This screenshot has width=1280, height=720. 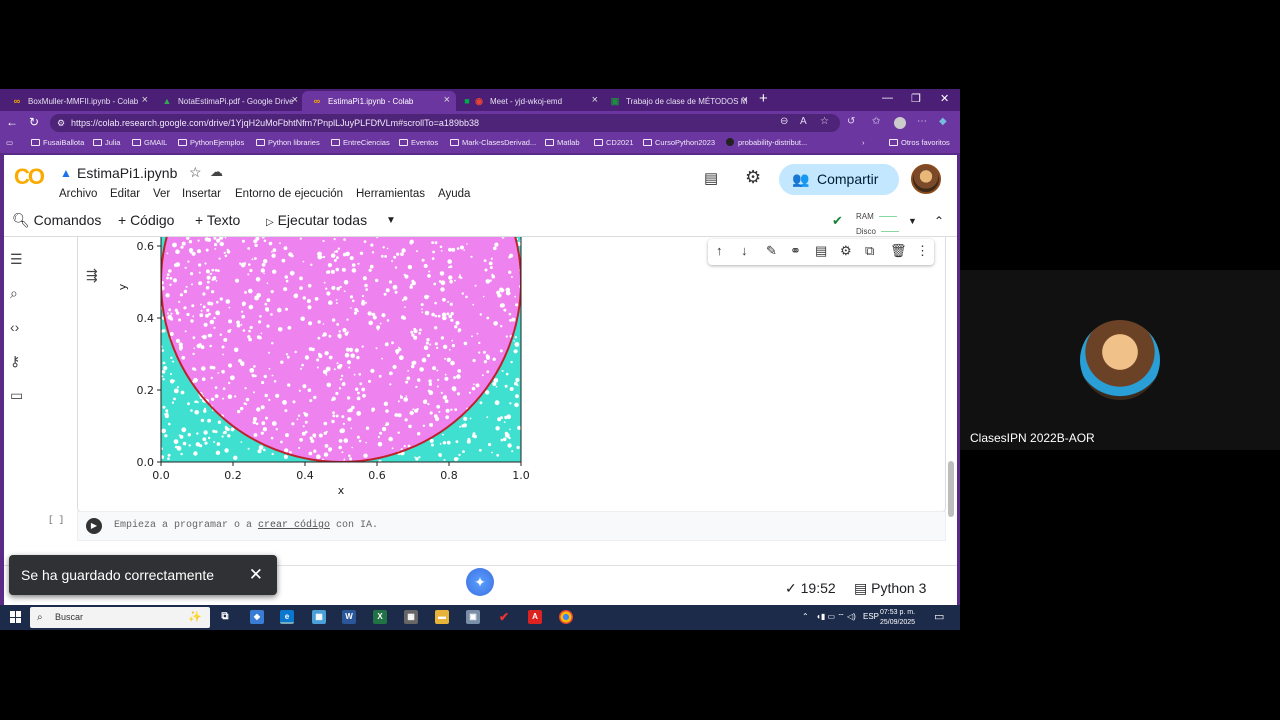 What do you see at coordinates (803, 121) in the screenshot?
I see `read-aloud-icon: A` at bounding box center [803, 121].